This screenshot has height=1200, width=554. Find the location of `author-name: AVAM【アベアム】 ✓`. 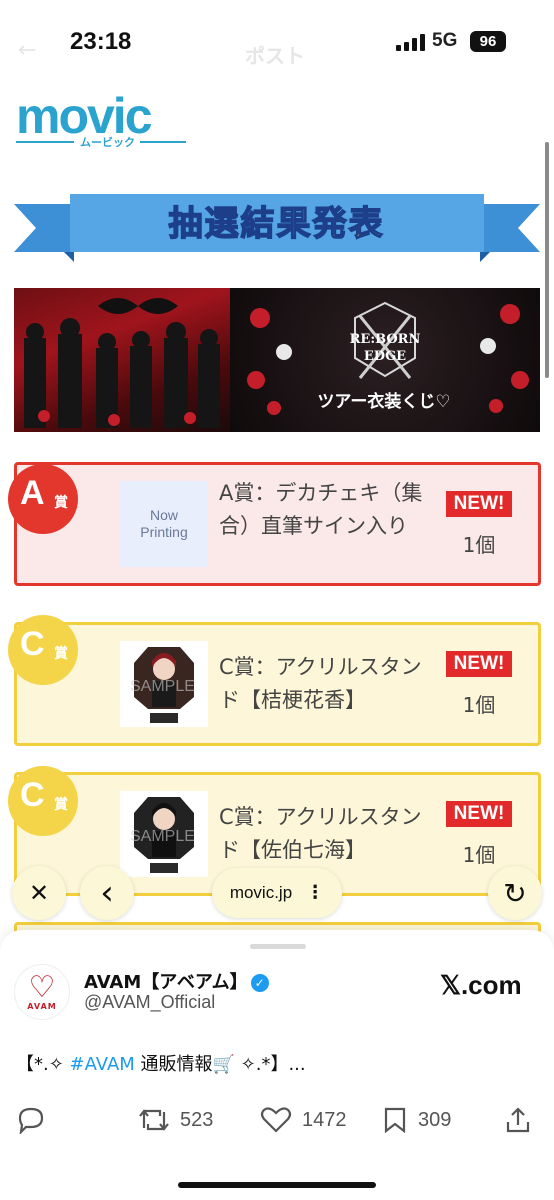

author-name: AVAM【アベアム】 ✓ is located at coordinates (176, 981).